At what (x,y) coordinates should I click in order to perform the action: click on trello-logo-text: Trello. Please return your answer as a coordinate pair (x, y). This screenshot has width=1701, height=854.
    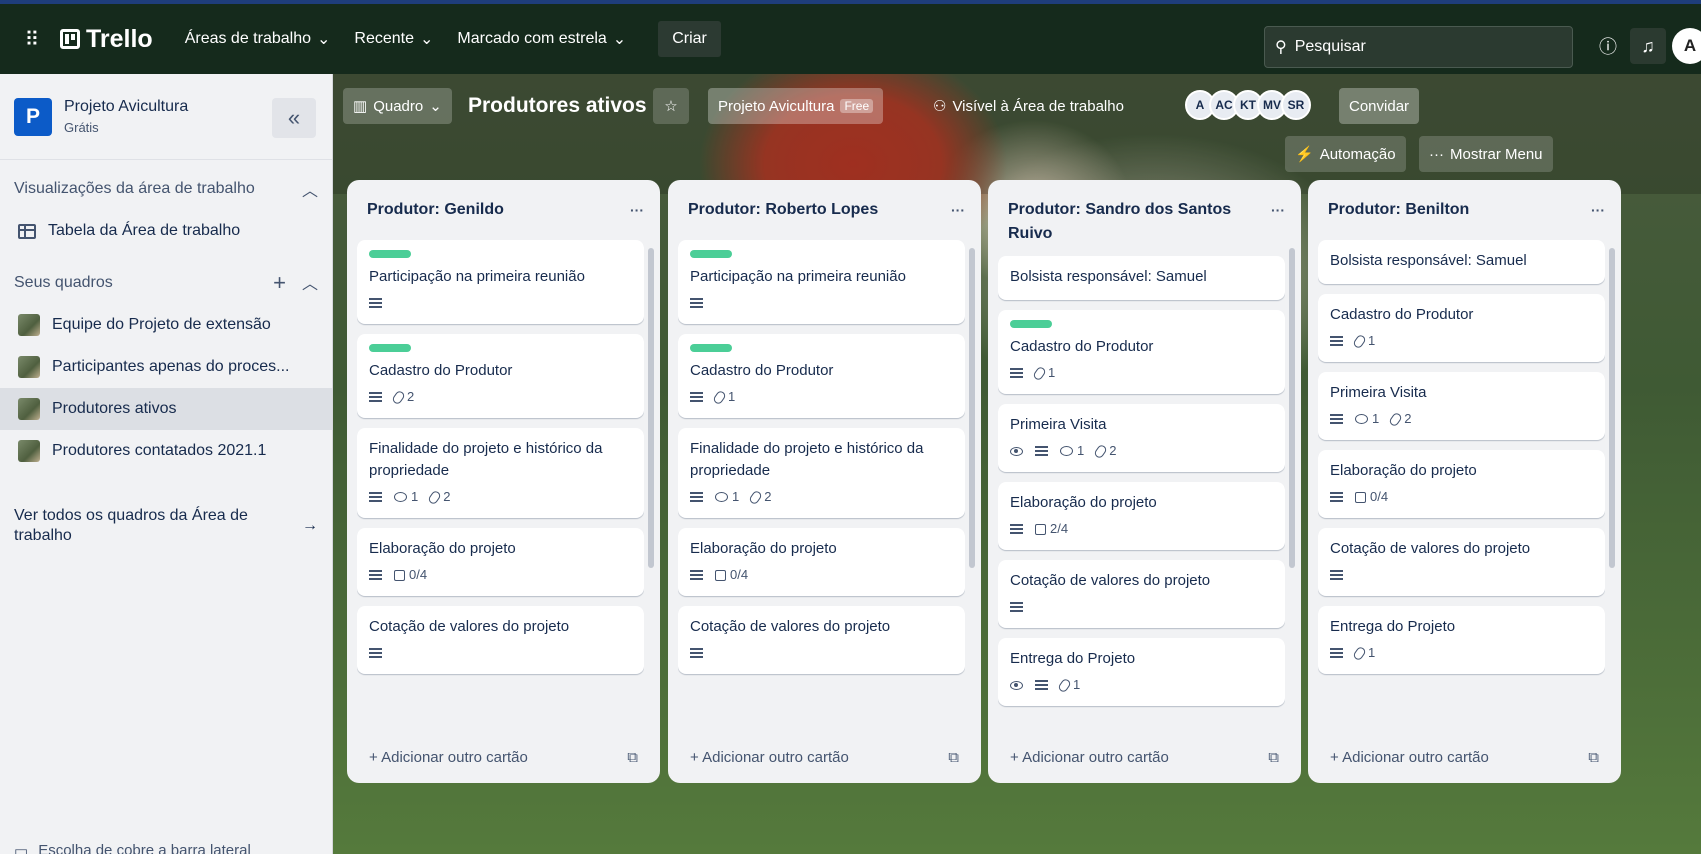
    Looking at the image, I should click on (119, 38).